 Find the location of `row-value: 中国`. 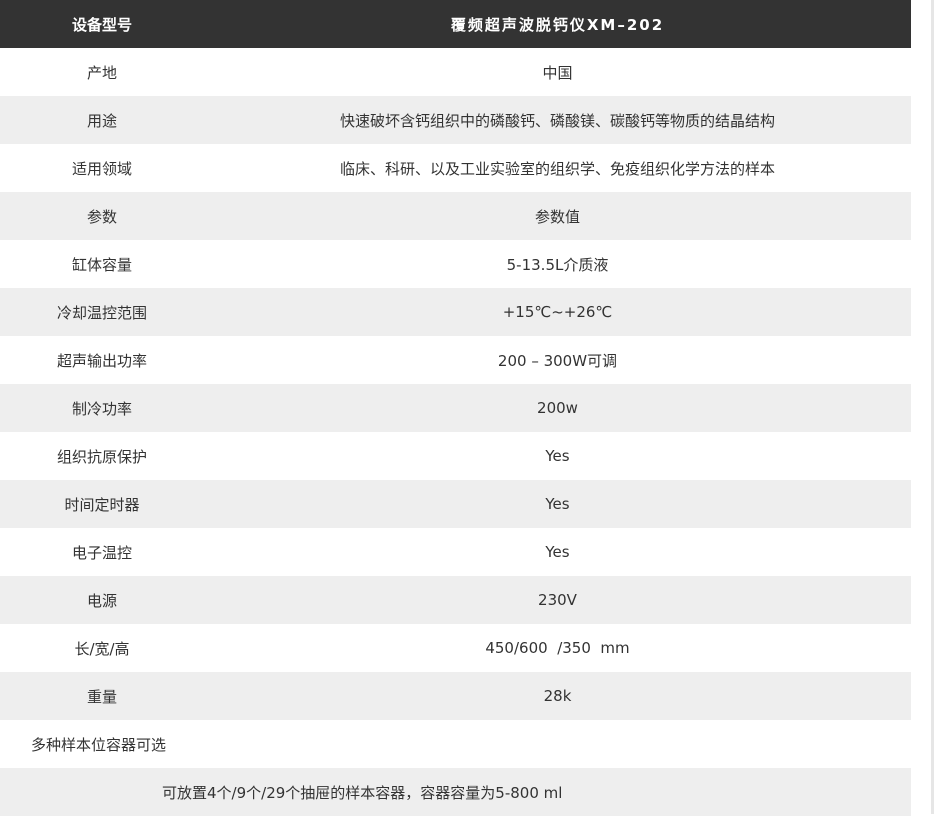

row-value: 中国 is located at coordinates (557, 72).